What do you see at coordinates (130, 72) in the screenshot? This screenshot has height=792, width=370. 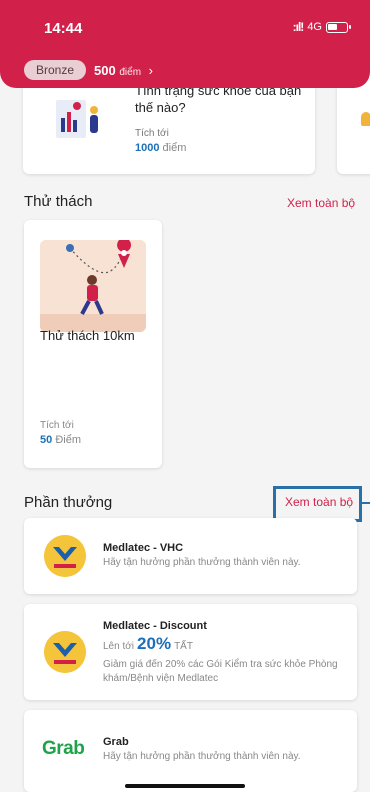 I see `points-unit: điểm` at bounding box center [130, 72].